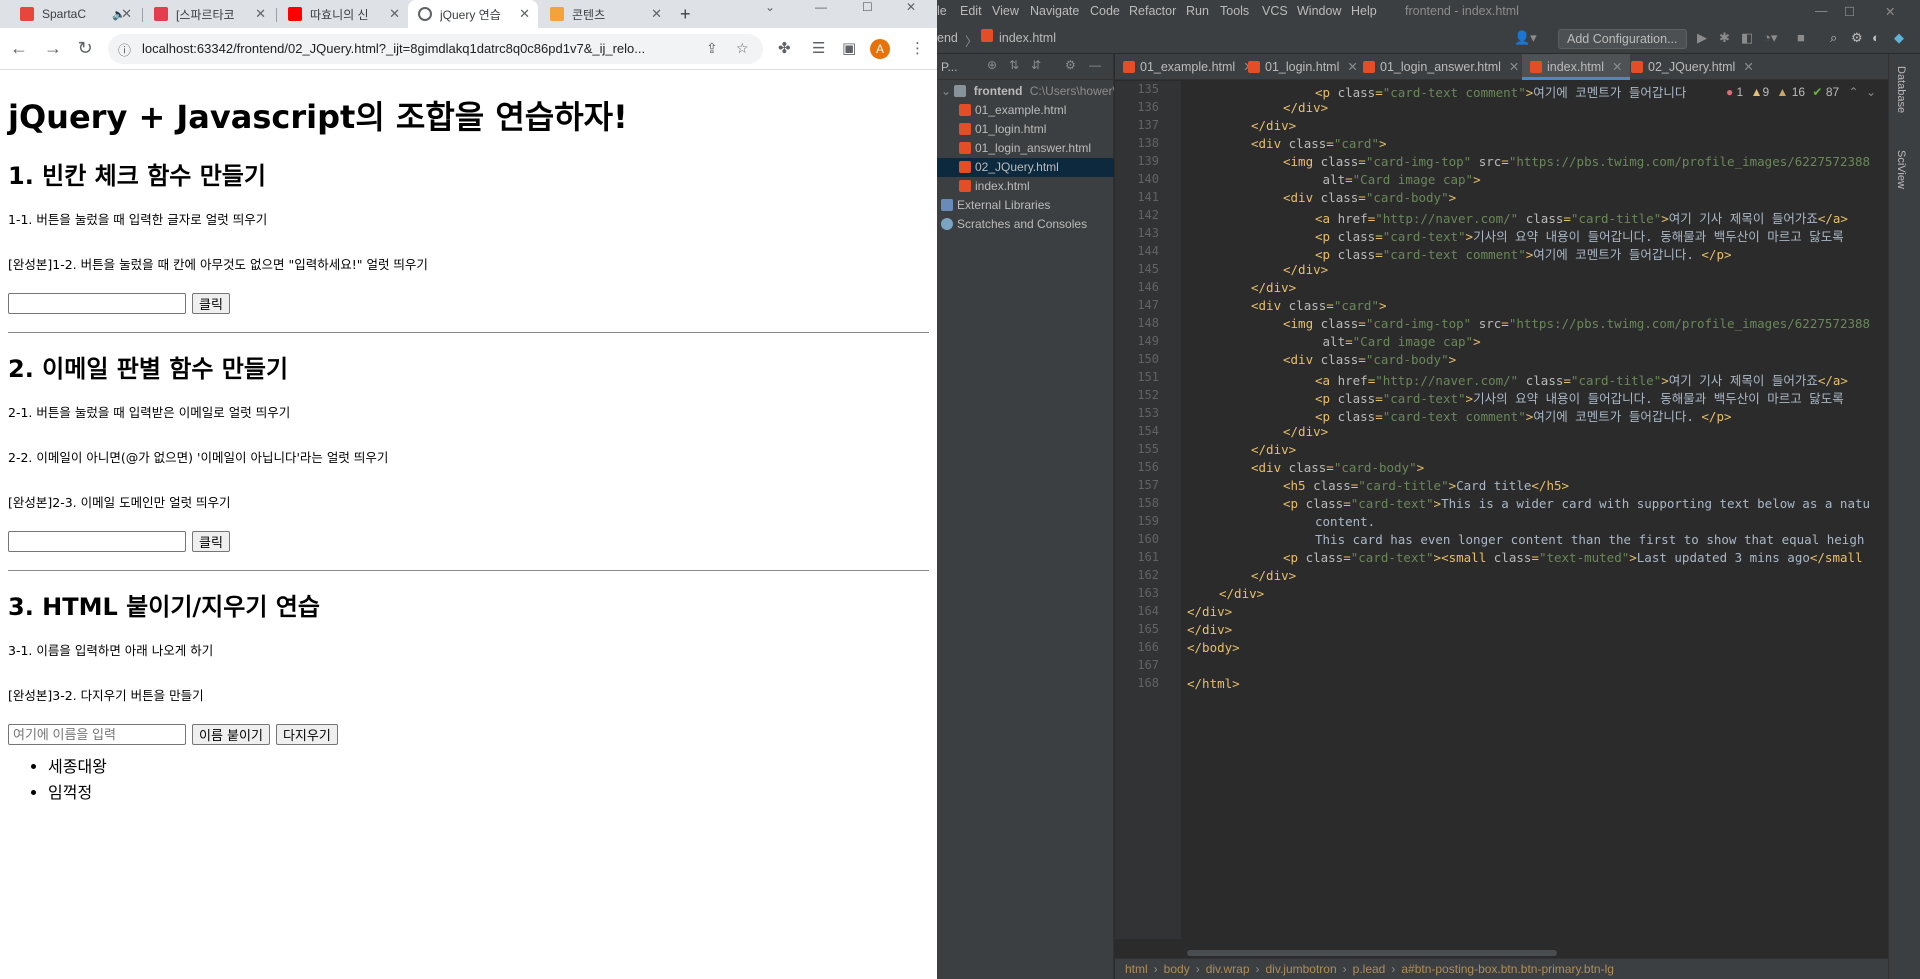 This screenshot has width=1920, height=979. What do you see at coordinates (53, 48) in the screenshot?
I see `forward-icon: →` at bounding box center [53, 48].